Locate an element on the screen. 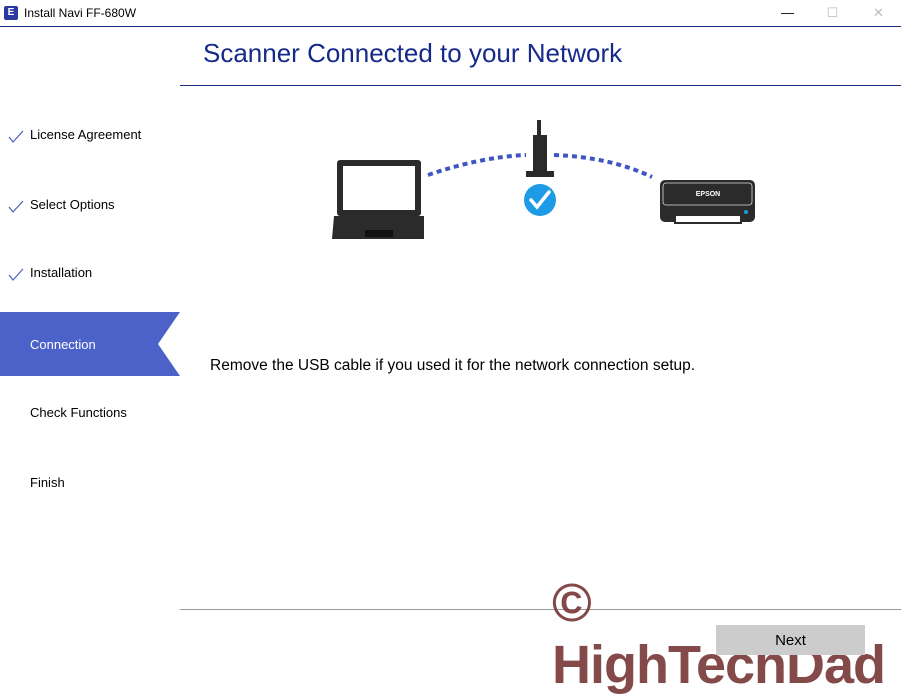 The image size is (901, 696). step-check-functions: Check Functions is located at coordinates (90, 412).